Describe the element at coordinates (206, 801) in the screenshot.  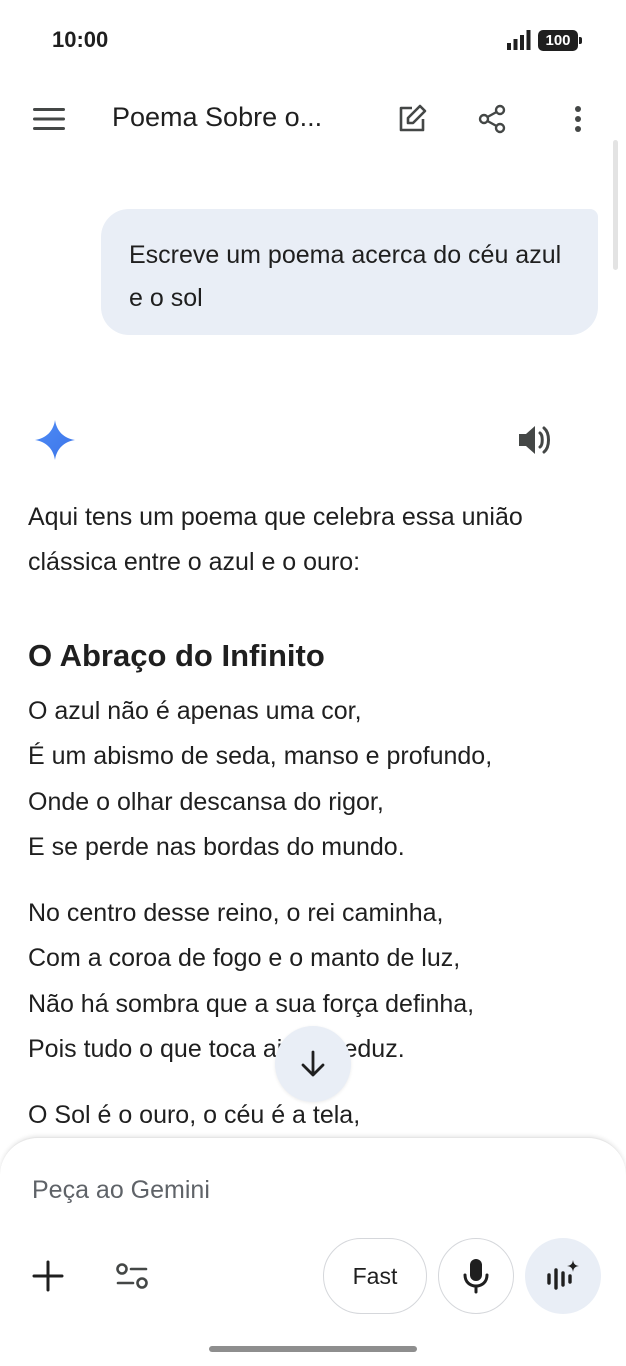
I see `poem-line: Onde o olhar descansa do rigor,` at that location.